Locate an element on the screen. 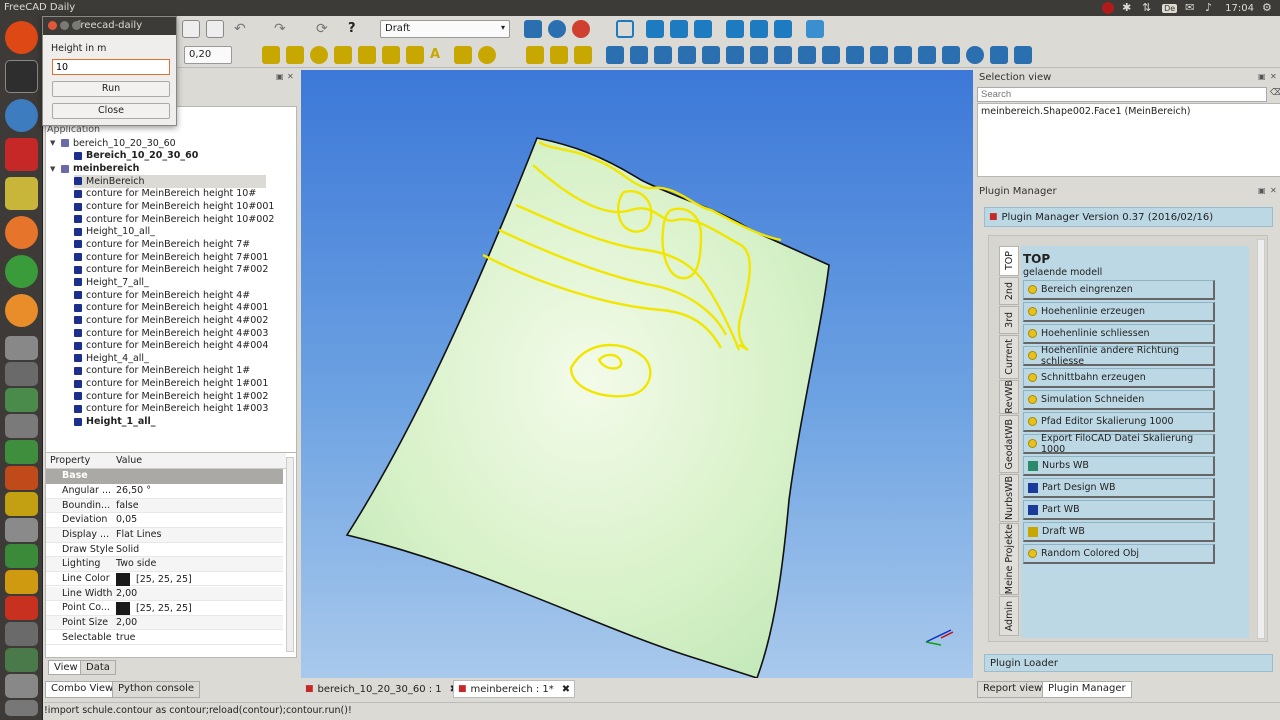 The image size is (1280, 720). downgrade-icon is located at coordinates (735, 55).